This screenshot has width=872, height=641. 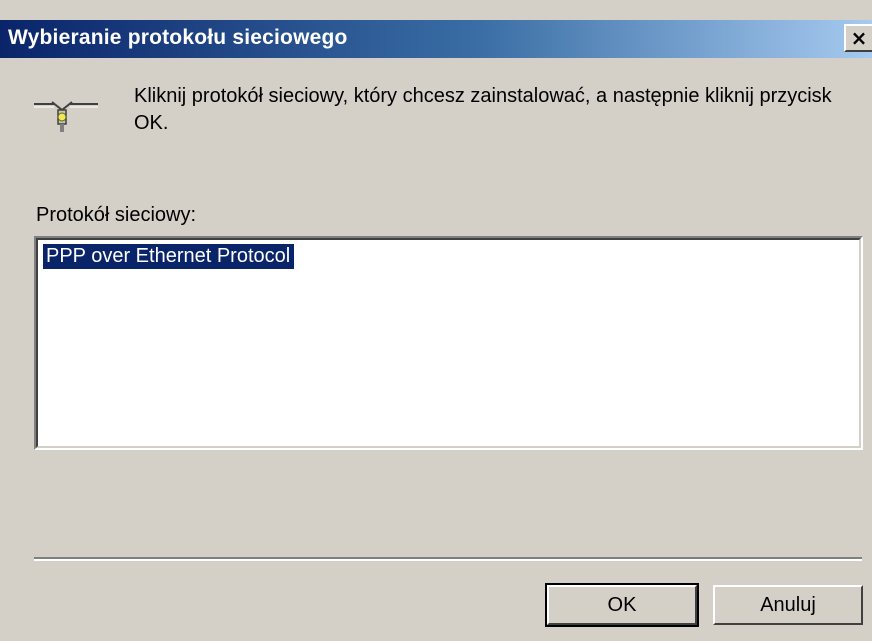 I want to click on dialog-title: Wybieranie protokołu sieciowego, so click(x=178, y=37).